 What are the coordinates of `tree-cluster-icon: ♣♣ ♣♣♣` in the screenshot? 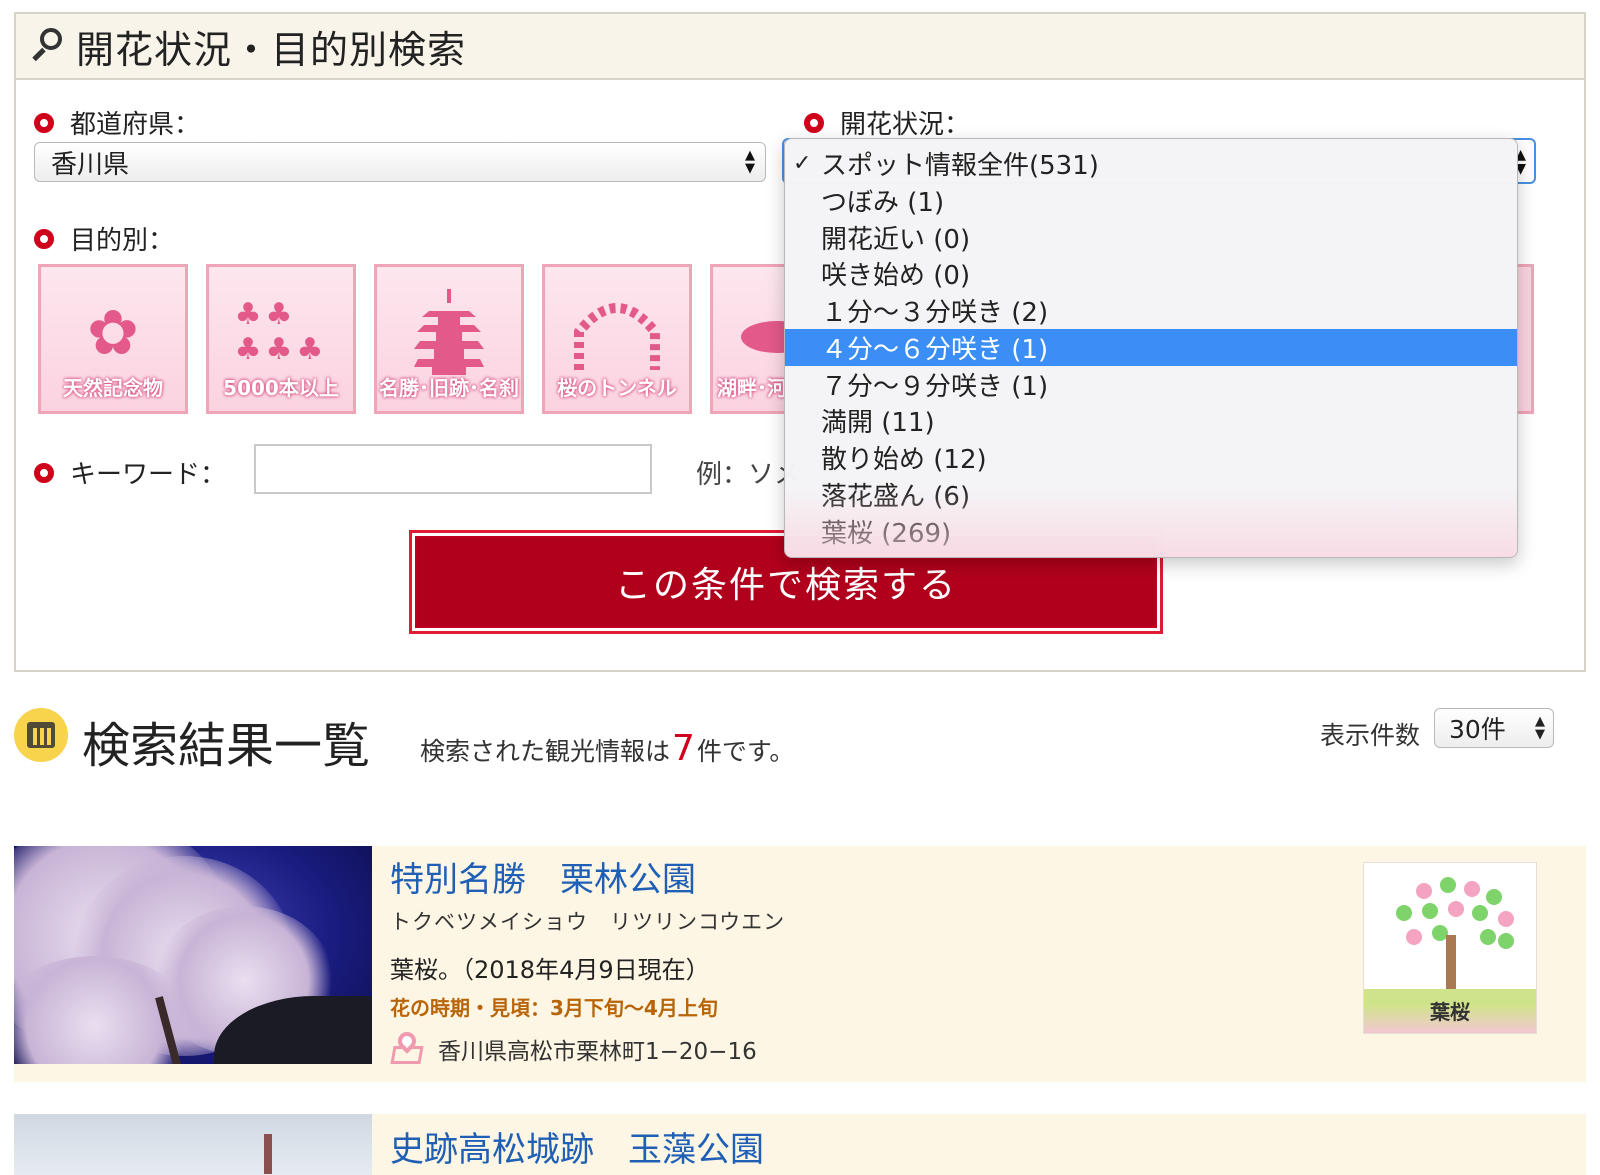 It's located at (281, 332).